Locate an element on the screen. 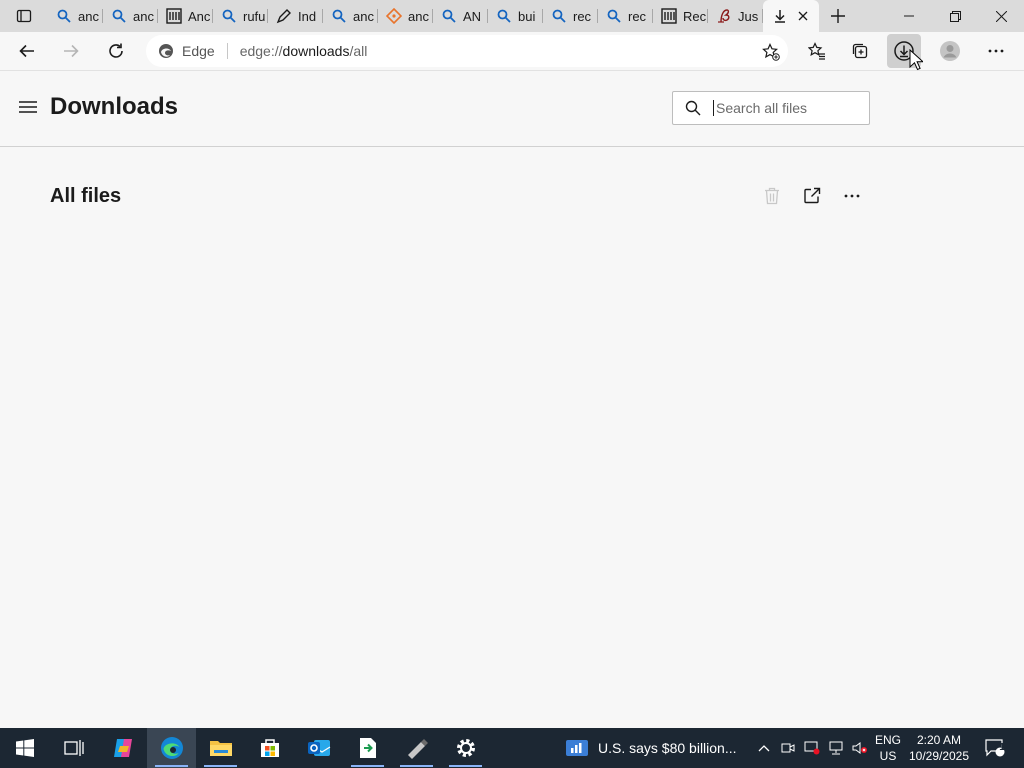 Image resolution: width=1024 pixels, height=768 pixels. section-title: All files is located at coordinates (86, 196).